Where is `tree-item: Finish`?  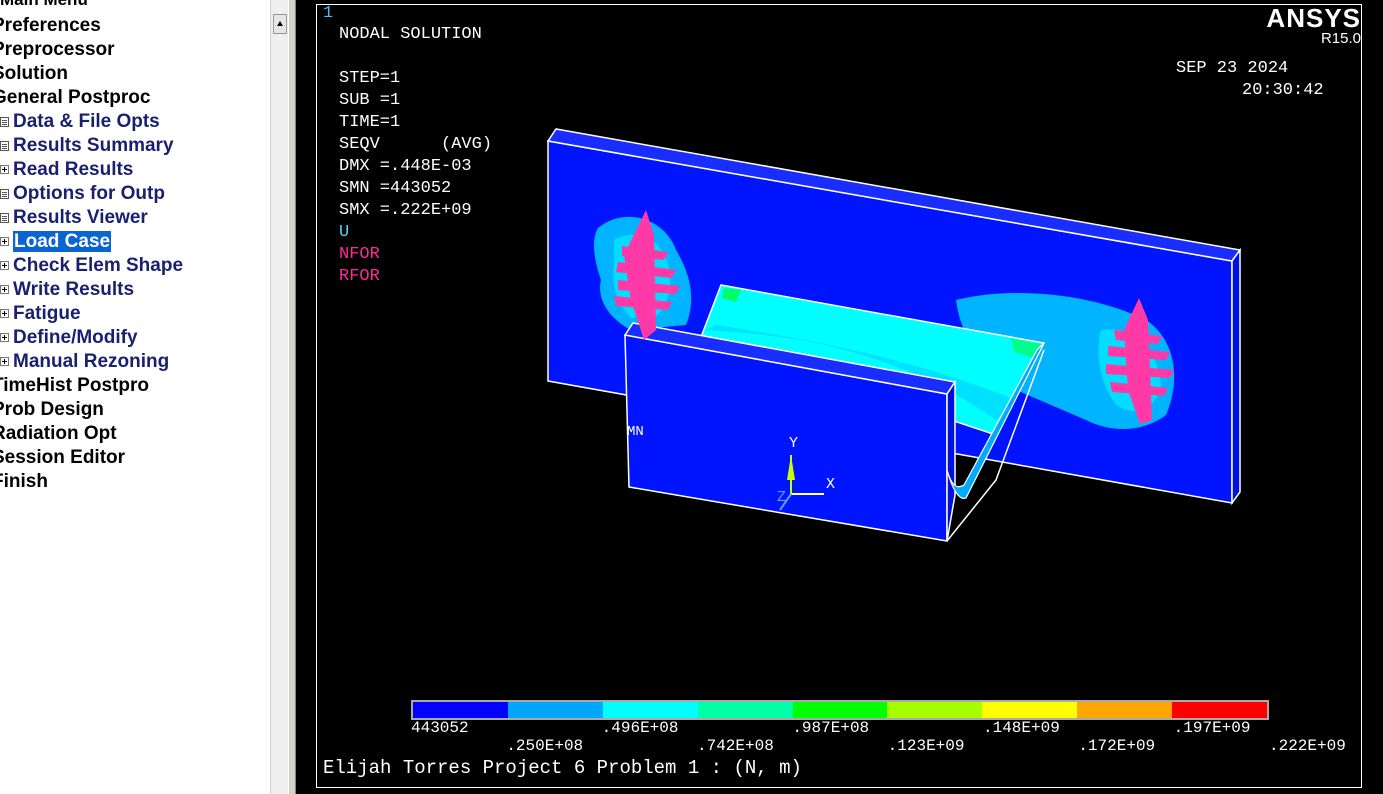 tree-item: Finish is located at coordinates (24, 482).